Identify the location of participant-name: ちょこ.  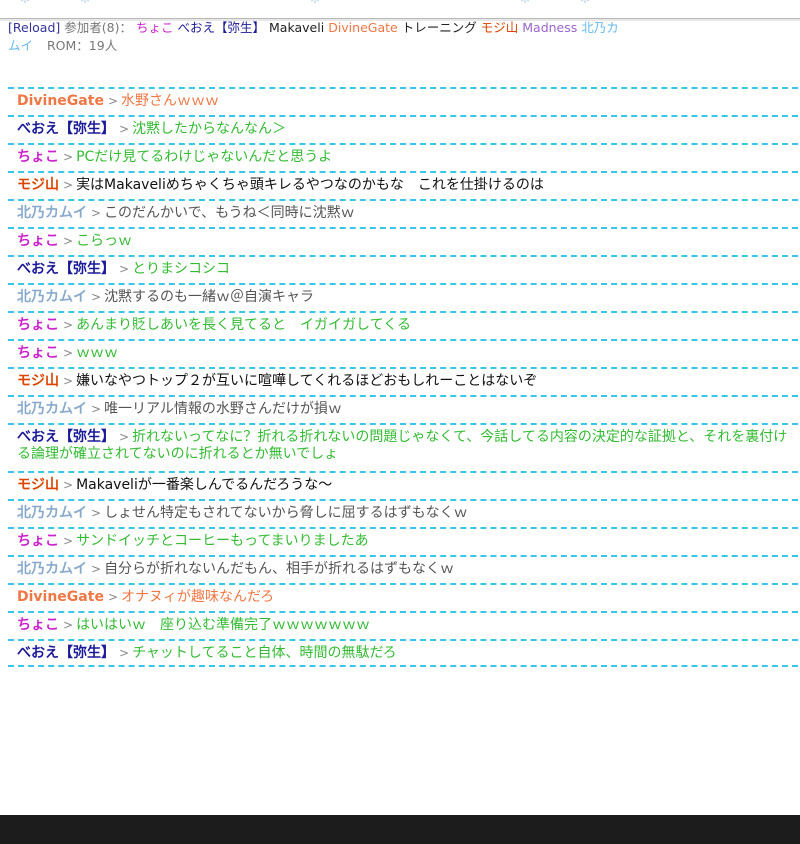
(154, 27).